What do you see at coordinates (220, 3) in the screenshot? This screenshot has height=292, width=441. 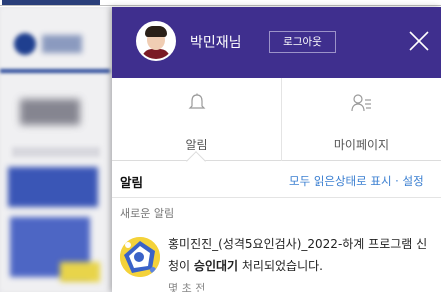 I see `page-top-edge` at bounding box center [220, 3].